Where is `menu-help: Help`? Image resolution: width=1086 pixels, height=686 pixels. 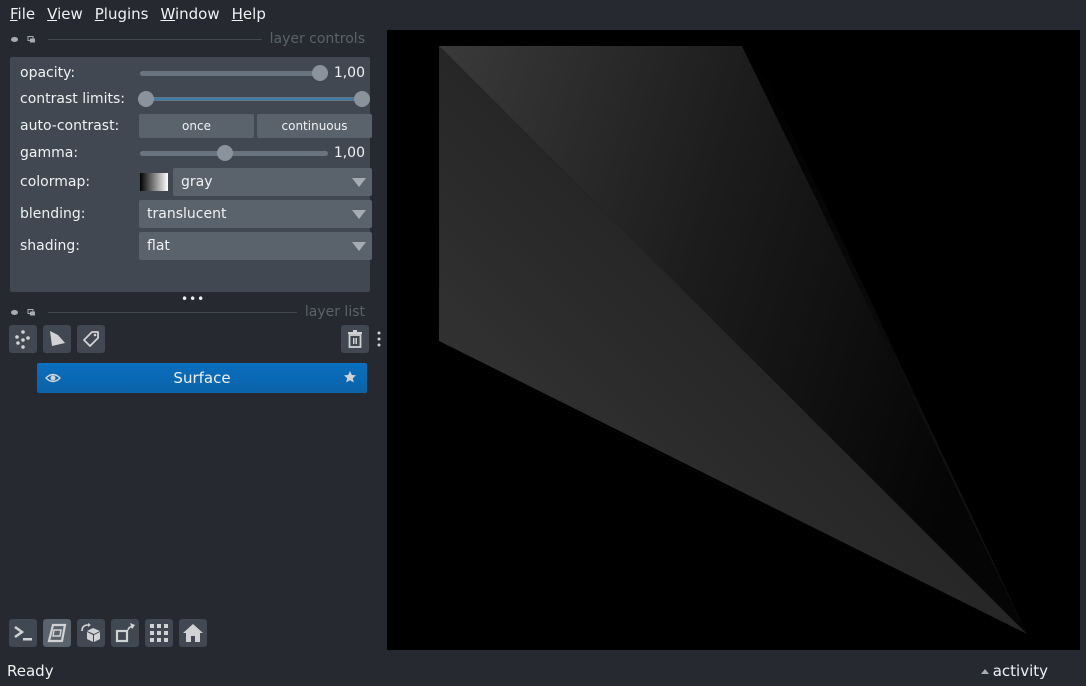 menu-help: Help is located at coordinates (249, 14).